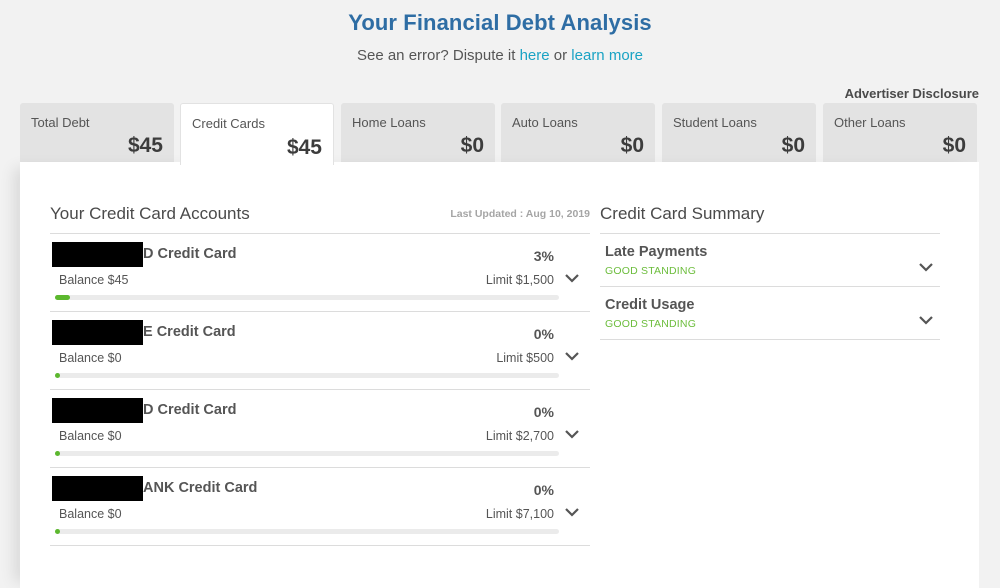 The width and height of the screenshot is (1000, 588). I want to click on utilization-percent: 3%, so click(543, 256).